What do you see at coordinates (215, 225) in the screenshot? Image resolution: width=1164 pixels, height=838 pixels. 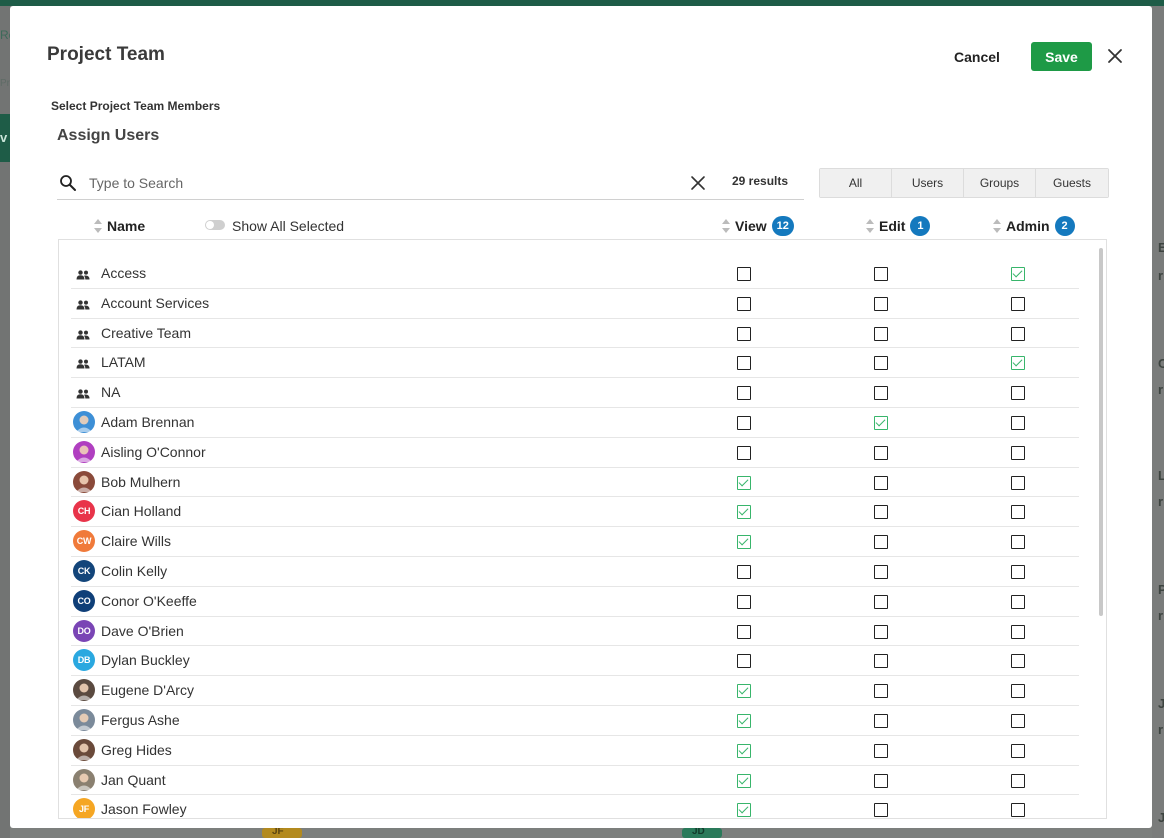 I see `show-all-selected-toggle` at bounding box center [215, 225].